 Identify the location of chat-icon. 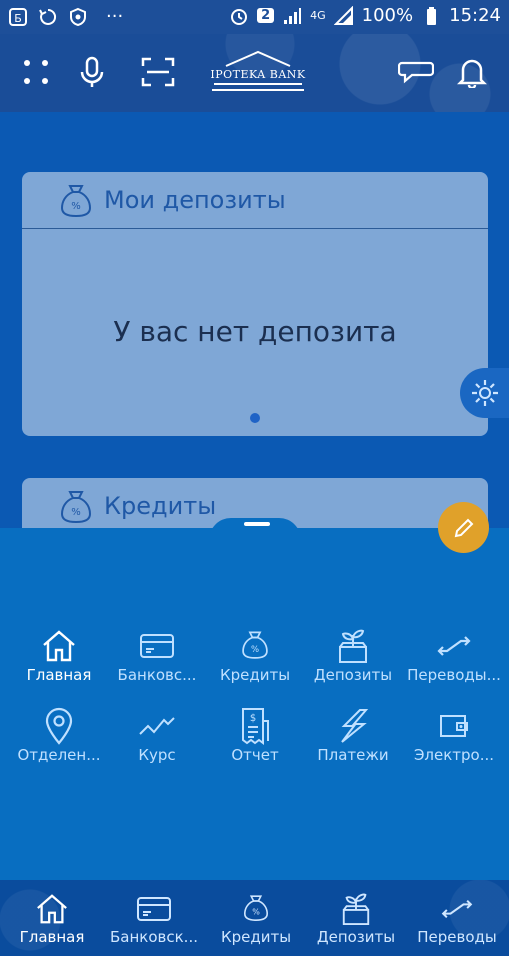
(416, 72).